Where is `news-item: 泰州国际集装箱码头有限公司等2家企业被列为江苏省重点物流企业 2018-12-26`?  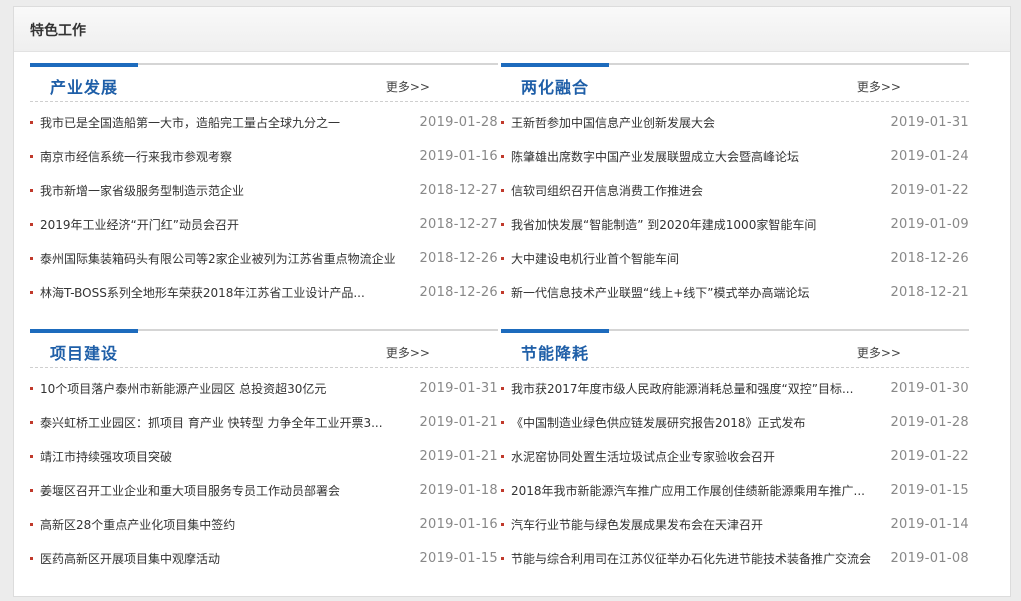
news-item: 泰州国际集装箱码头有限公司等2家企业被列为江苏省重点物流企业 2018-12-26 is located at coordinates (264, 264).